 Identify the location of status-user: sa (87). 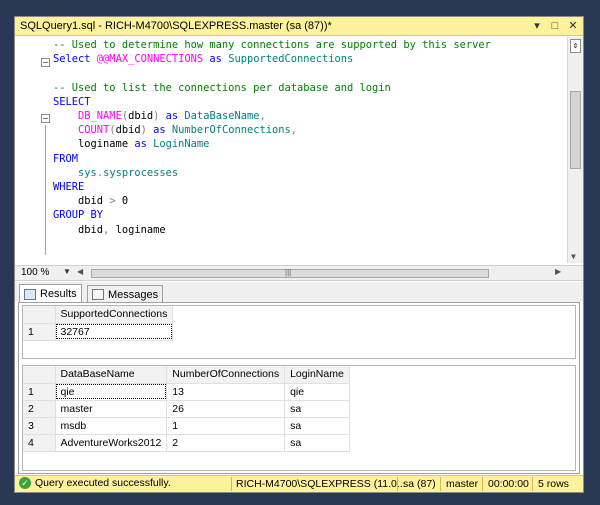
(419, 484).